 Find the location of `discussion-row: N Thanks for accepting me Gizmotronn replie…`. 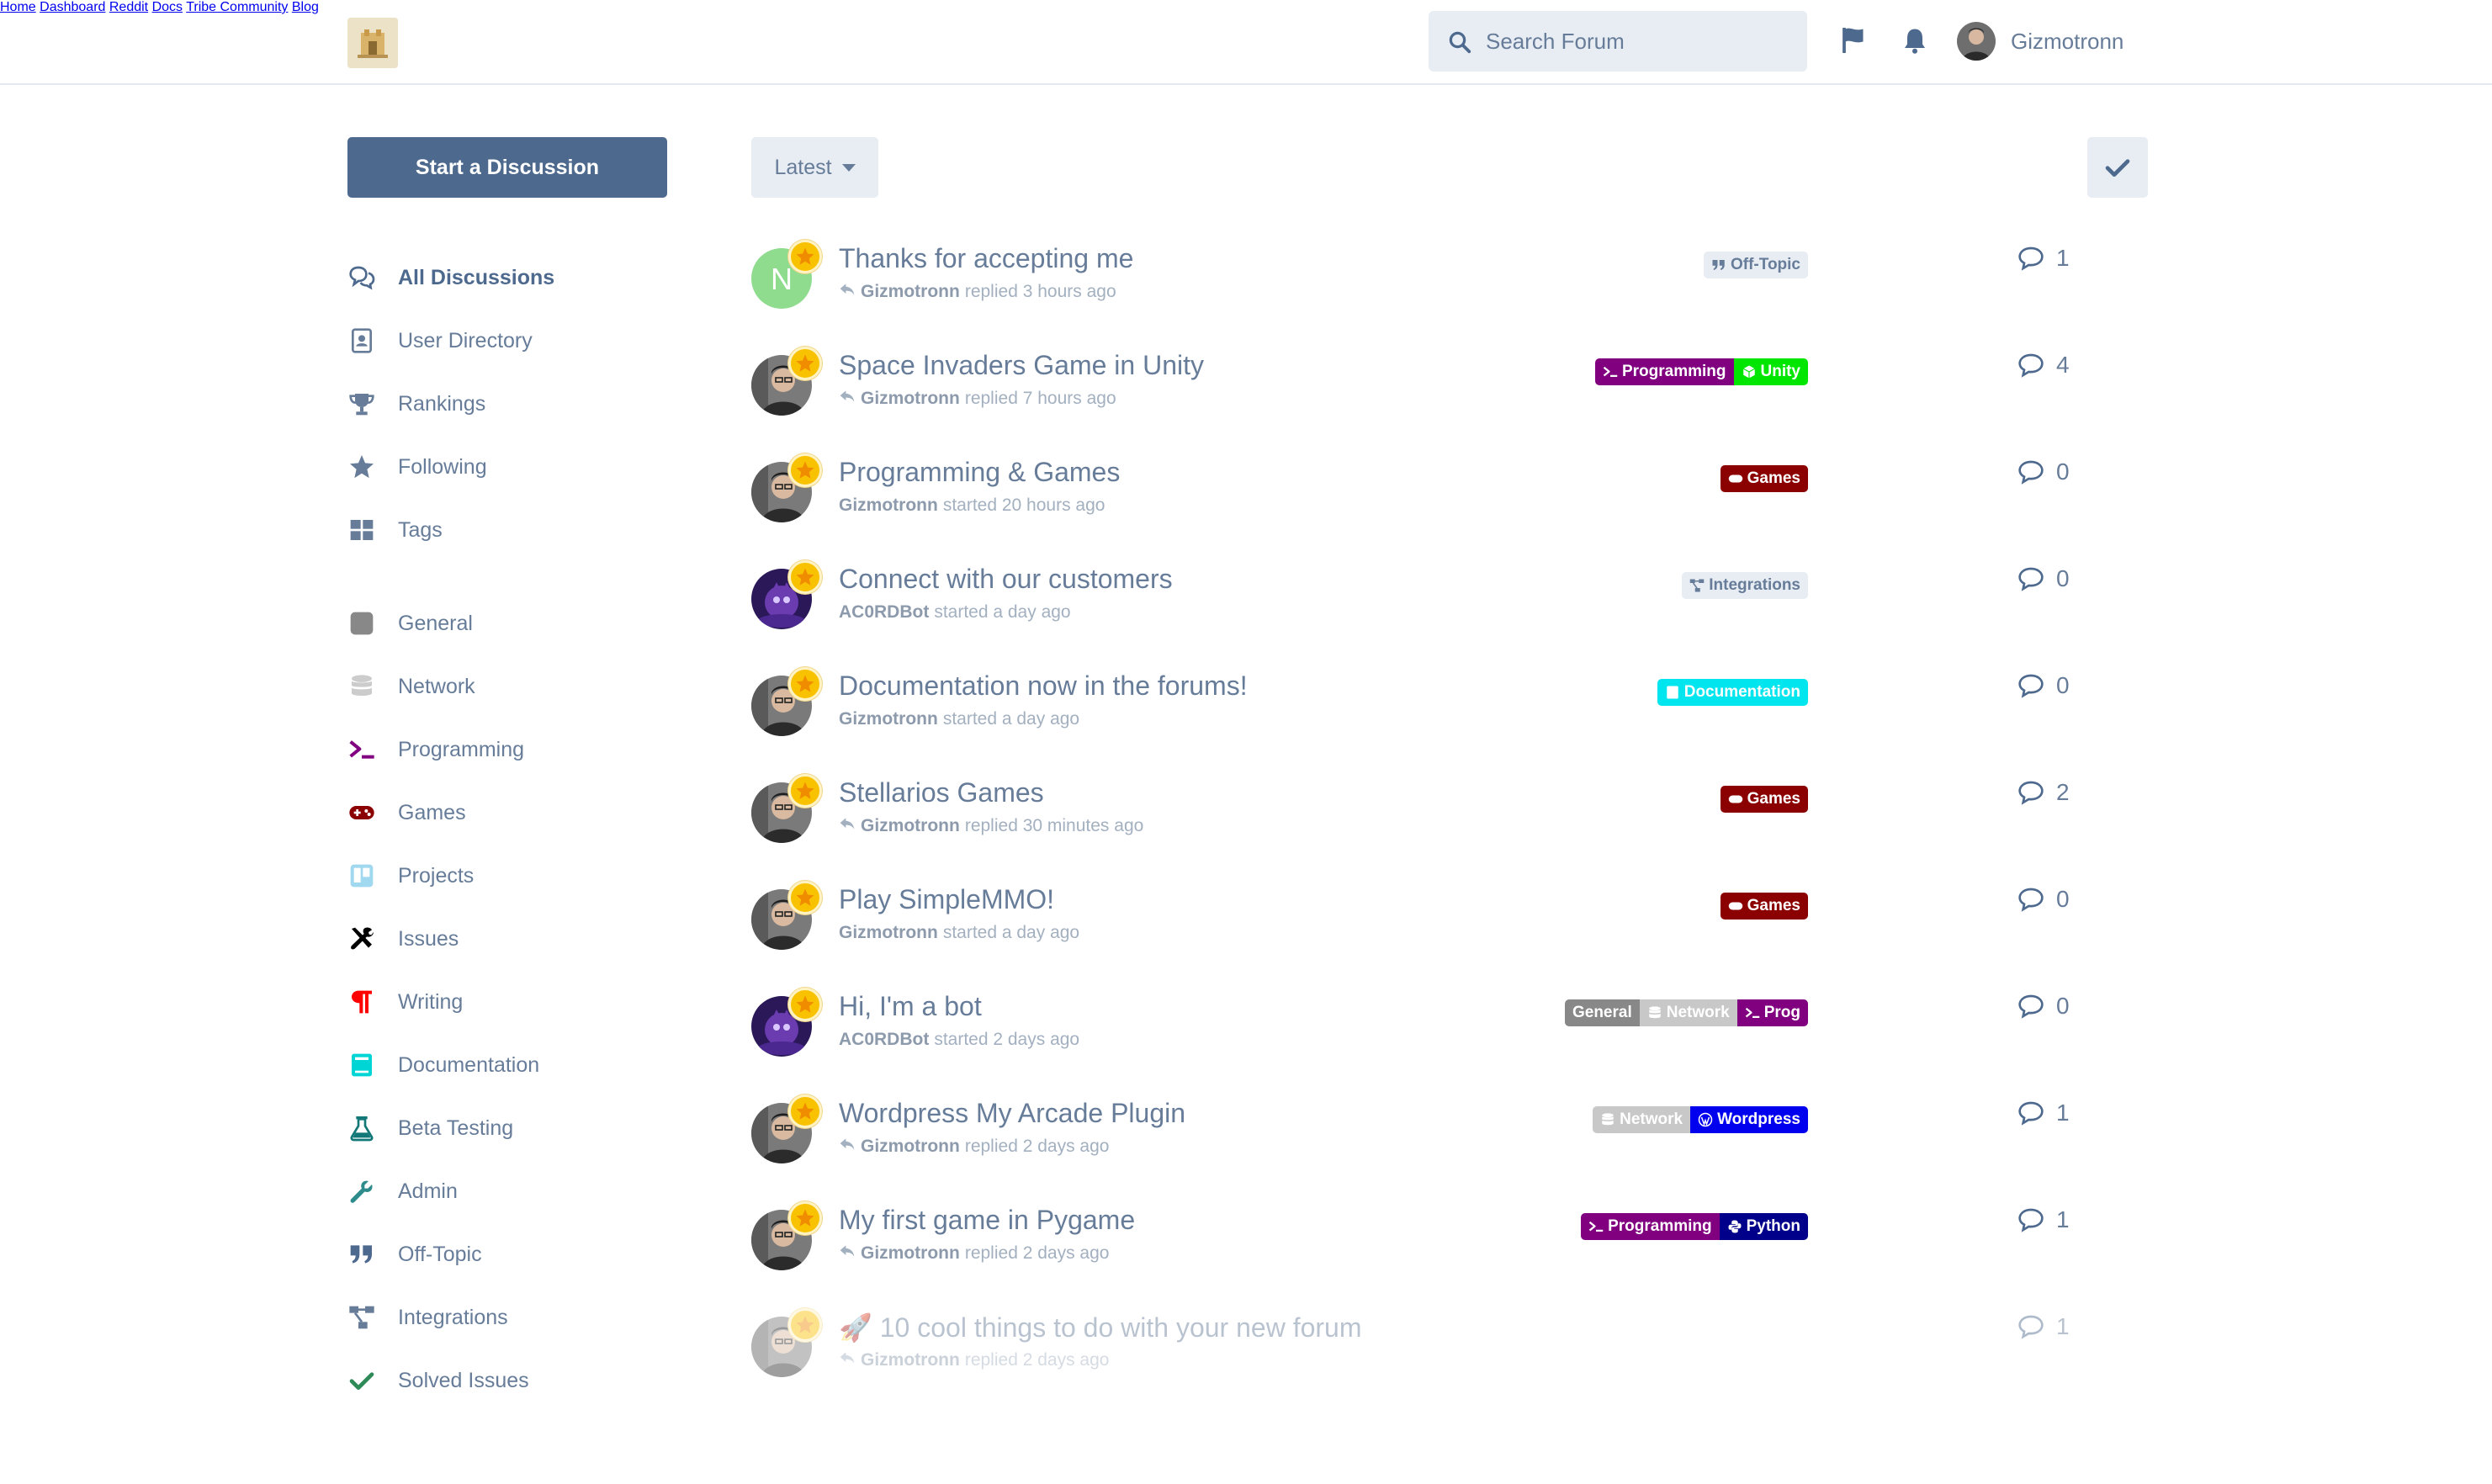

discussion-row: N Thanks for accepting me Gizmotronn replie… is located at coordinates (1416, 282).